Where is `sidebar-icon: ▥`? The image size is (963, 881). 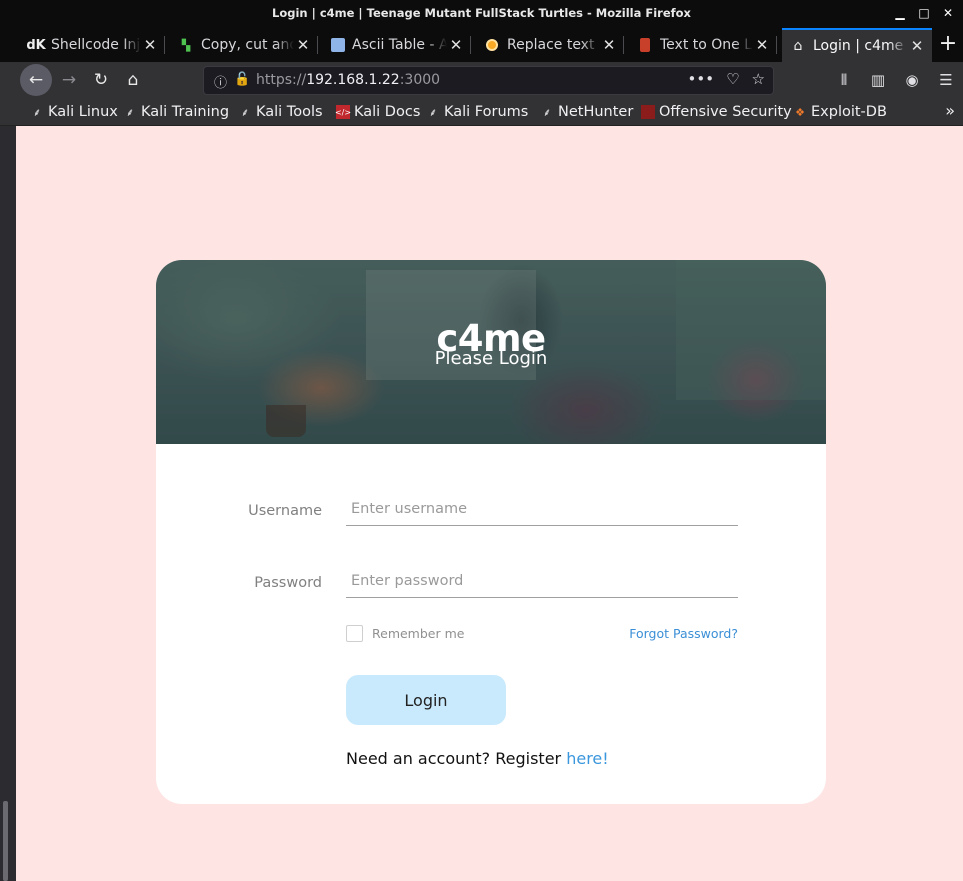 sidebar-icon: ▥ is located at coordinates (878, 80).